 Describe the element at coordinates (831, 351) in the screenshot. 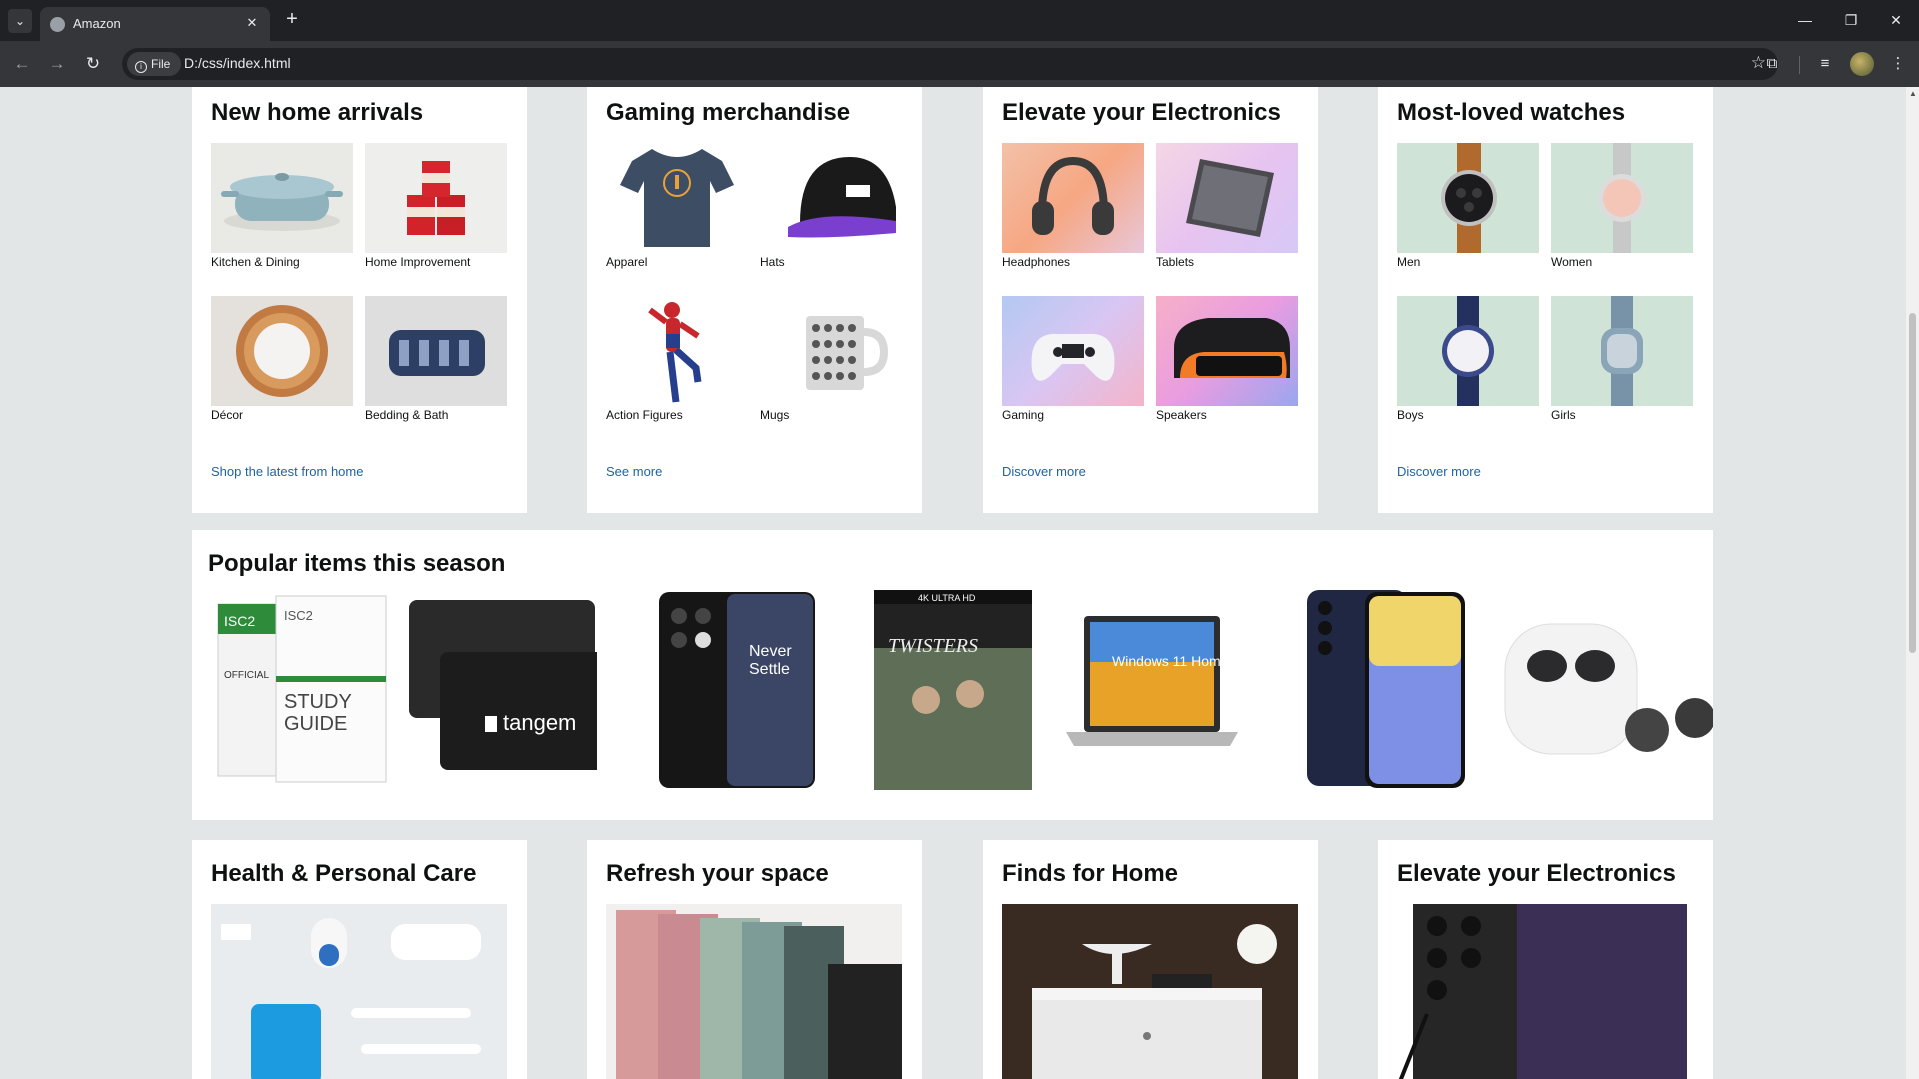

I see `mug-image` at that location.